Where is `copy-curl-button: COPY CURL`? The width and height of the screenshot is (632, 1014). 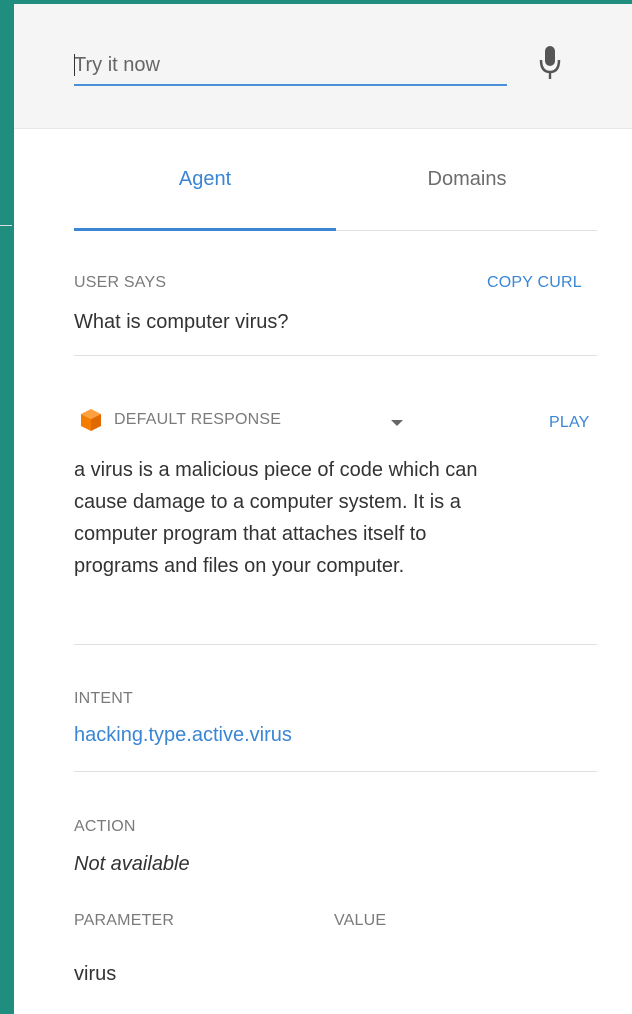
copy-curl-button: COPY CURL is located at coordinates (534, 283).